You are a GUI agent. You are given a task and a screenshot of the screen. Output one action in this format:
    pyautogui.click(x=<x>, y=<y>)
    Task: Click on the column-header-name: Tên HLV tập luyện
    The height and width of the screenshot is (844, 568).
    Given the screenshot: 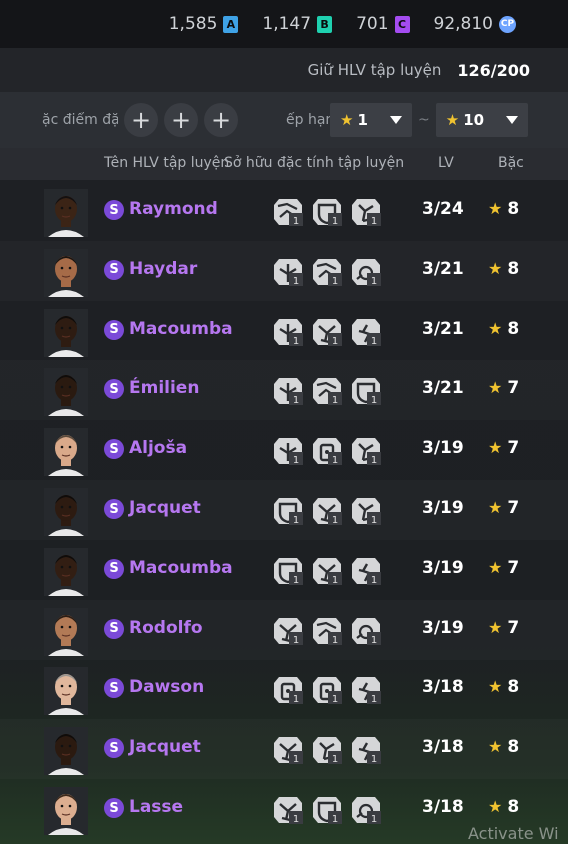 What is the action you would take?
    pyautogui.click(x=166, y=163)
    